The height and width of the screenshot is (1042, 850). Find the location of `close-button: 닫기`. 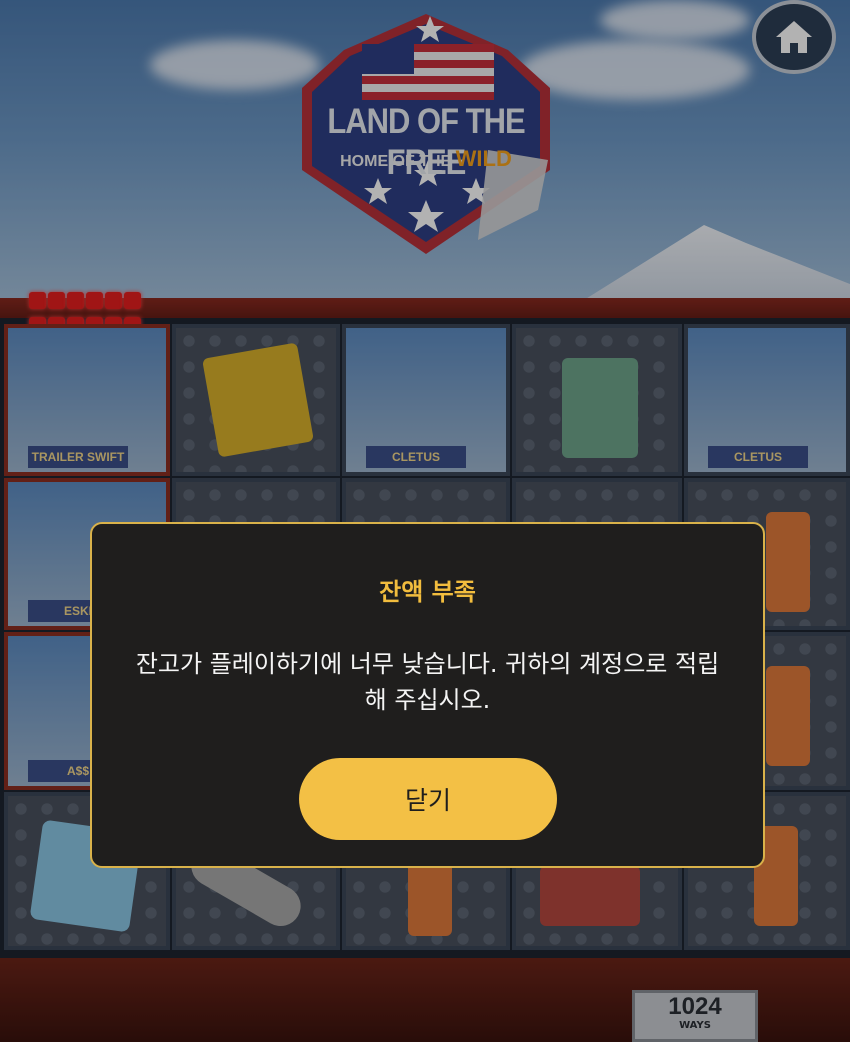

close-button: 닫기 is located at coordinates (428, 799).